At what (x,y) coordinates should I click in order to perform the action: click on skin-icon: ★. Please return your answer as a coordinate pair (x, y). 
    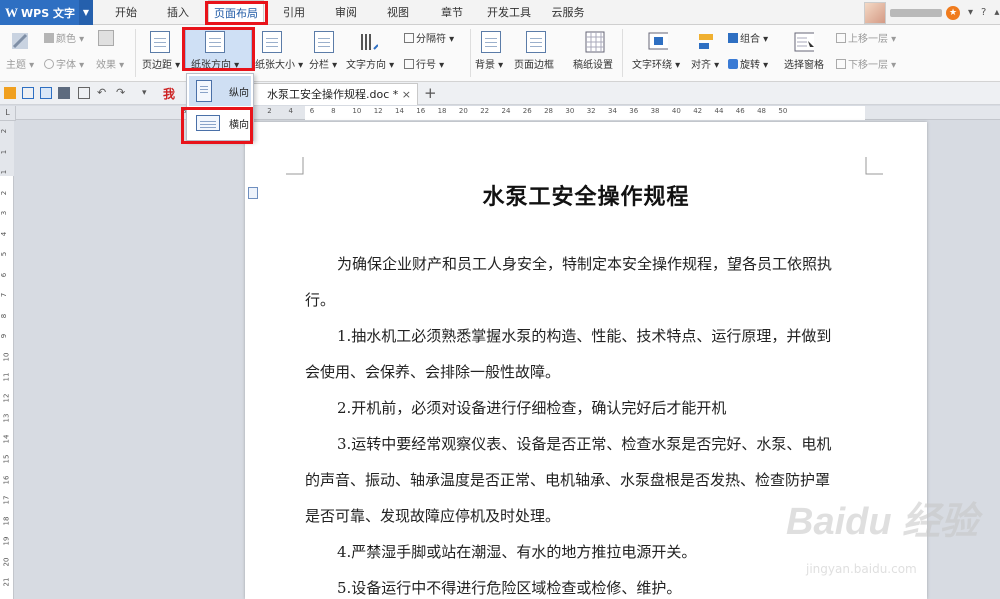
    Looking at the image, I should click on (953, 12).